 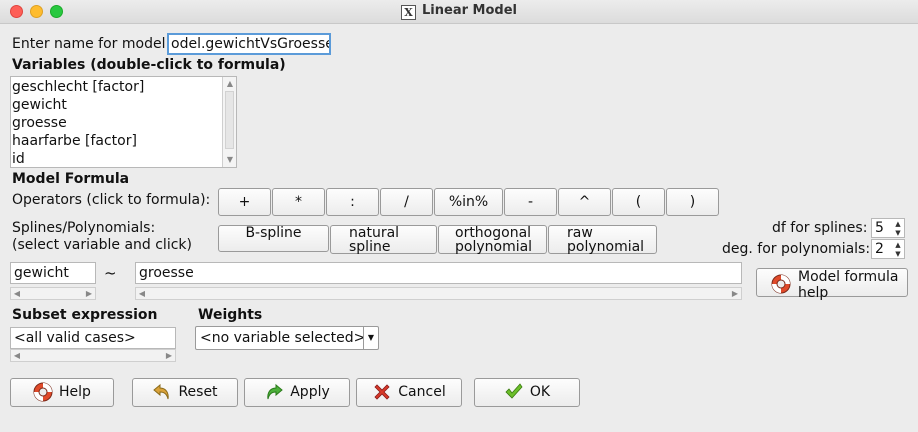 What do you see at coordinates (230, 315) in the screenshot?
I see `weights-heading: Weights` at bounding box center [230, 315].